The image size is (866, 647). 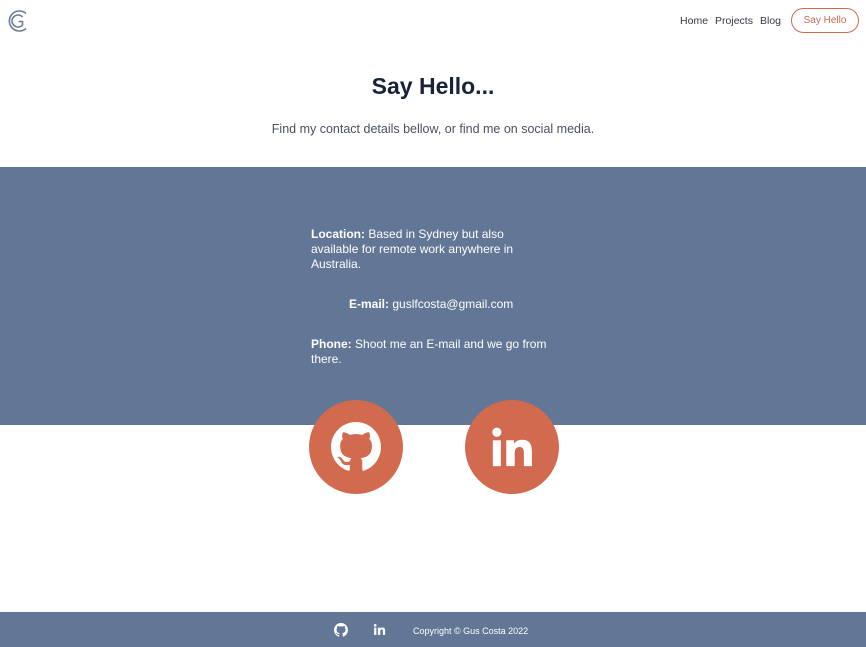 What do you see at coordinates (471, 631) in the screenshot?
I see `footer-copyright: Copyright © Gus Costa 2022` at bounding box center [471, 631].